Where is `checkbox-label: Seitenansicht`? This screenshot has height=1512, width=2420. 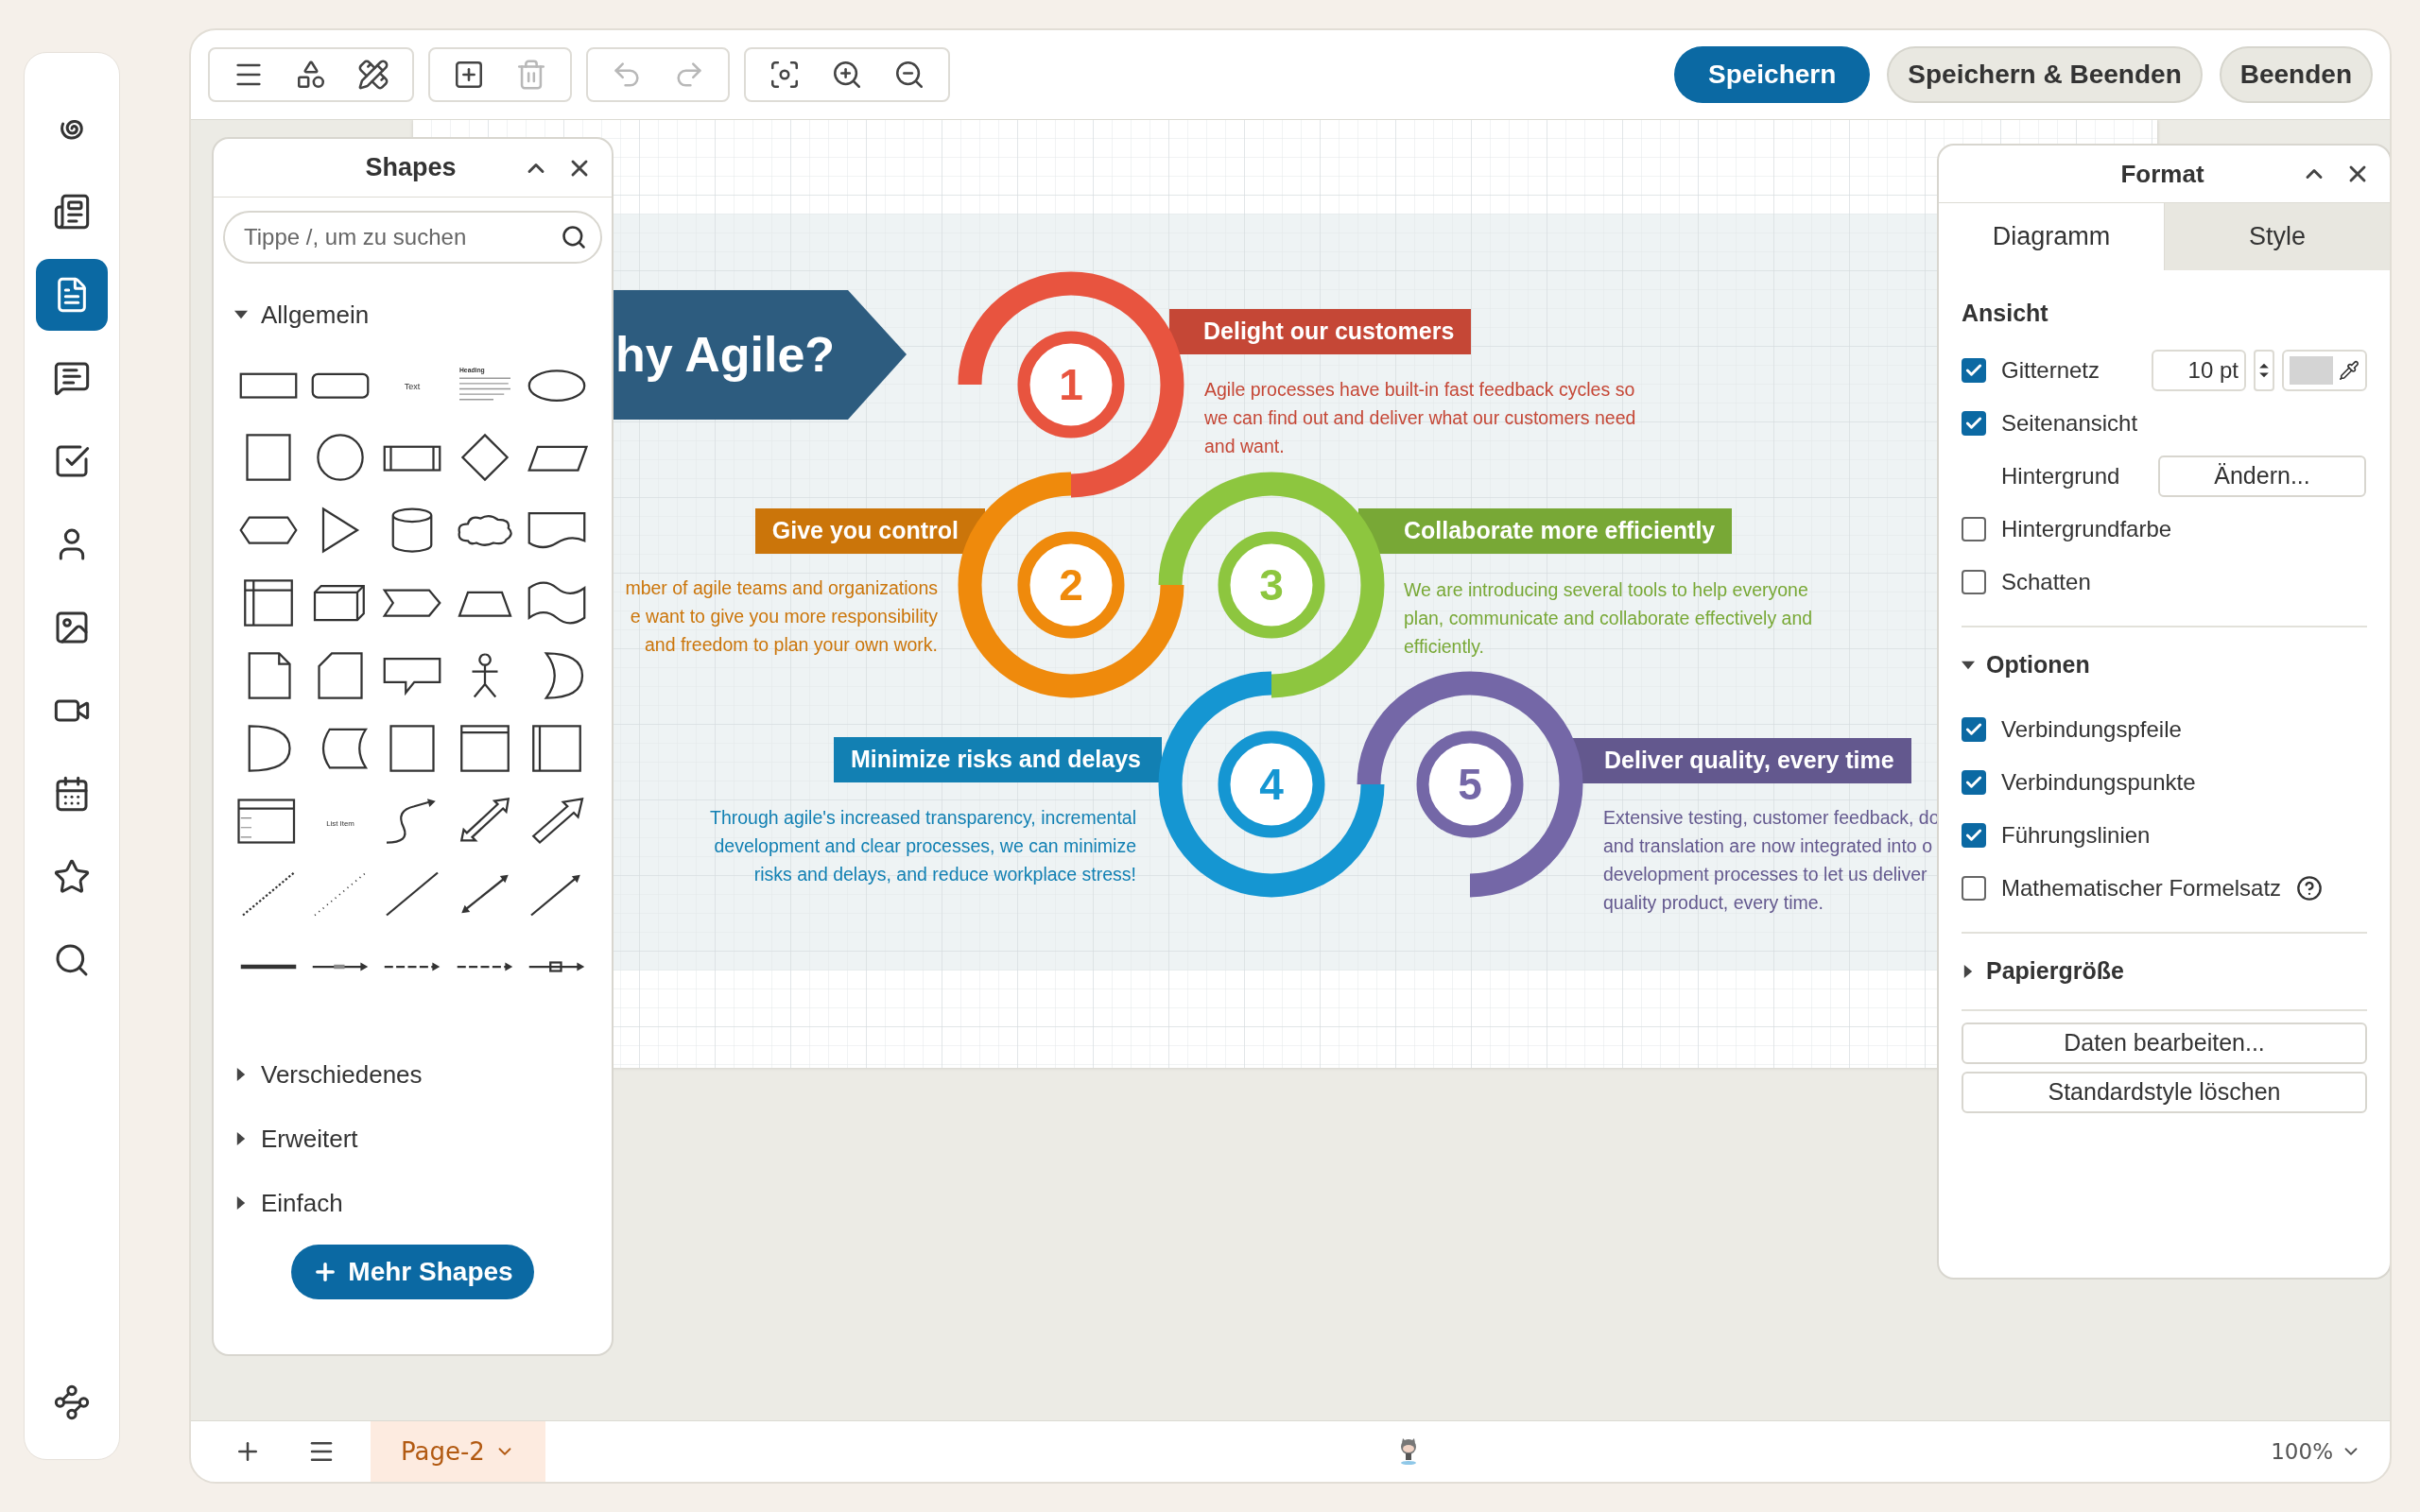
checkbox-label: Seitenansicht is located at coordinates (2069, 423).